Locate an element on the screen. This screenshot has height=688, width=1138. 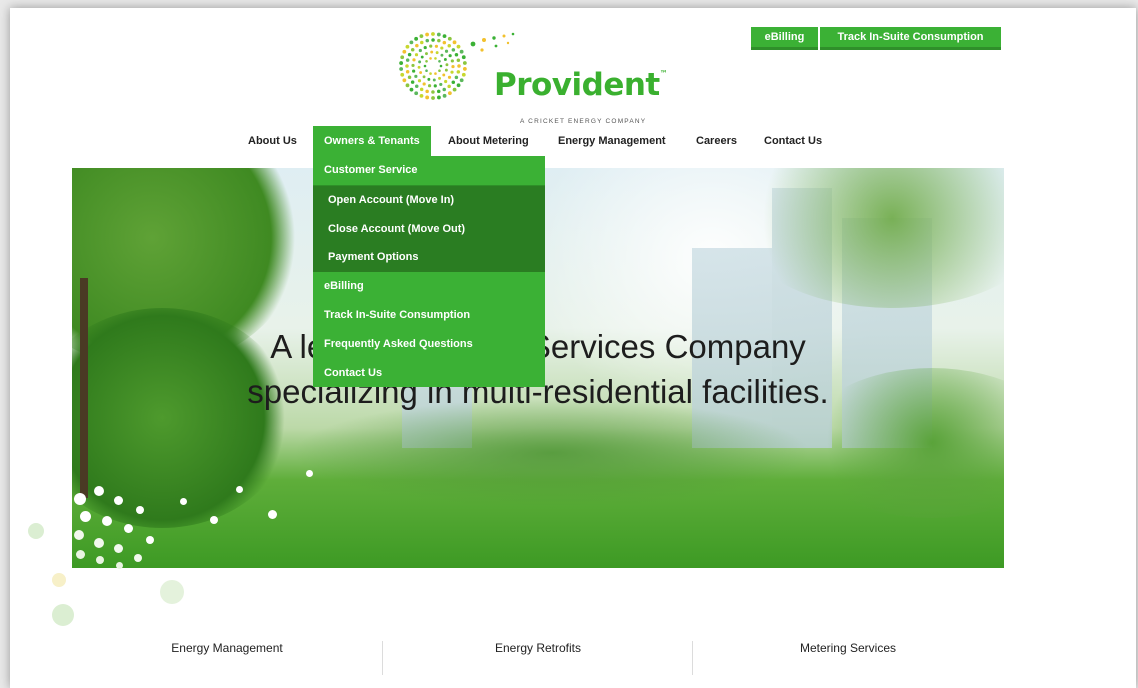
service-energy-retrofits: Energy Retrofits is located at coordinates (538, 653).